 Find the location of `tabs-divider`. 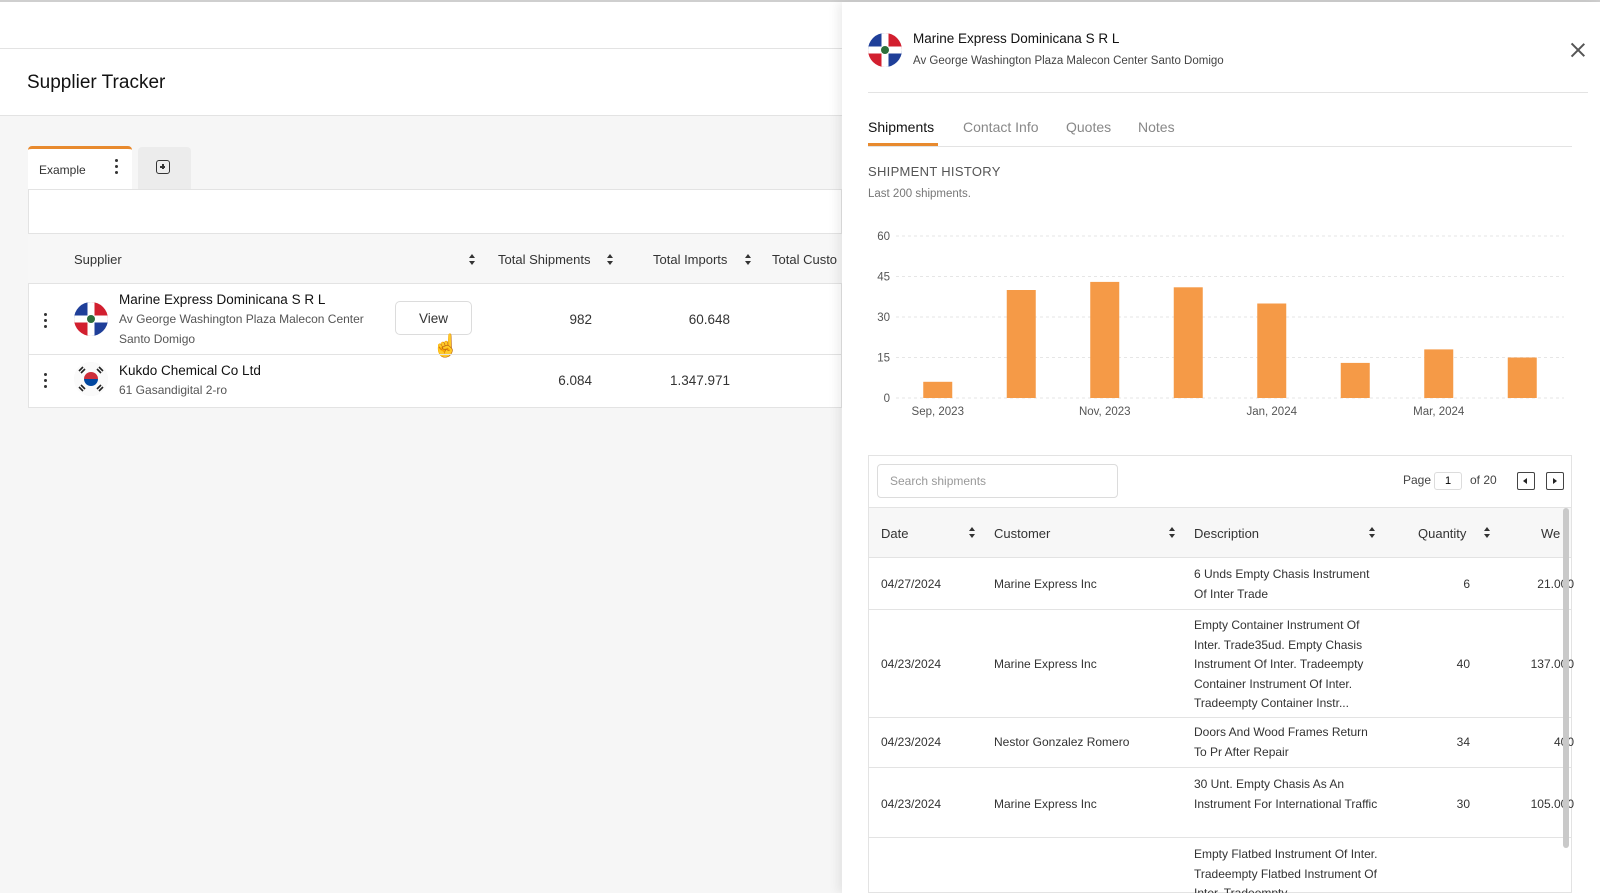

tabs-divider is located at coordinates (1220, 146).